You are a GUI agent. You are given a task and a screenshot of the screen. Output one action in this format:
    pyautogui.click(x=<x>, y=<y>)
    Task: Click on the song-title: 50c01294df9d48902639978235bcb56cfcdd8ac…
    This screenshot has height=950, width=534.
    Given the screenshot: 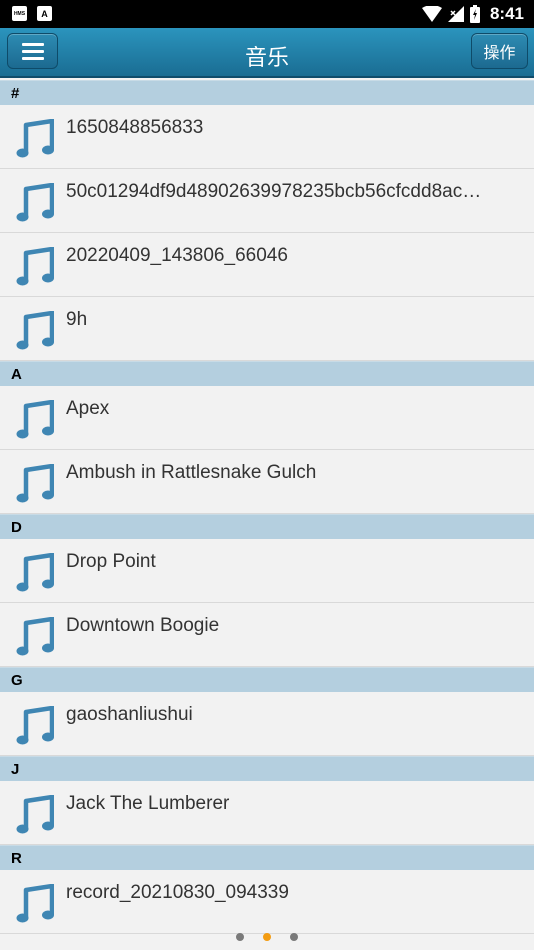 What is the action you would take?
    pyautogui.click(x=274, y=191)
    